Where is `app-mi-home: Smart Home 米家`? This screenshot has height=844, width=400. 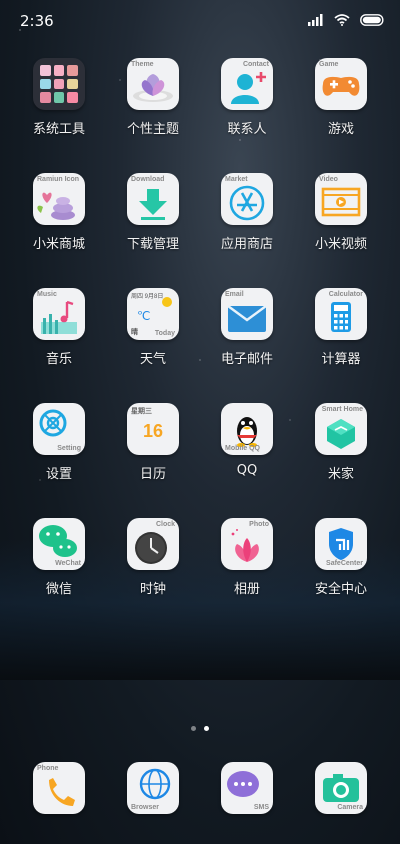 app-mi-home: Smart Home 米家 is located at coordinates (341, 442).